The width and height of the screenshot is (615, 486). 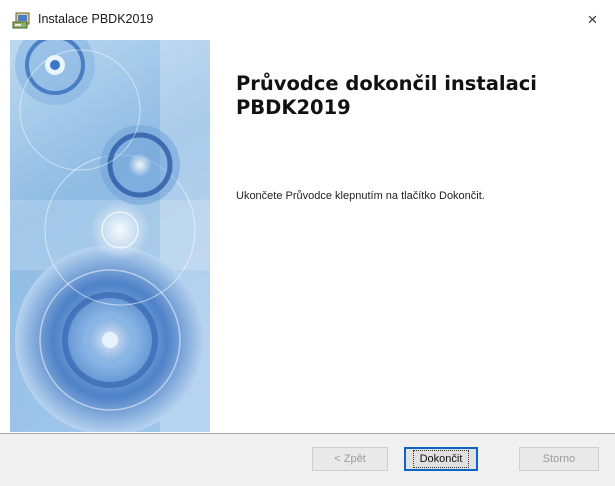 I want to click on finish-button: Dokončit, so click(x=441, y=459).